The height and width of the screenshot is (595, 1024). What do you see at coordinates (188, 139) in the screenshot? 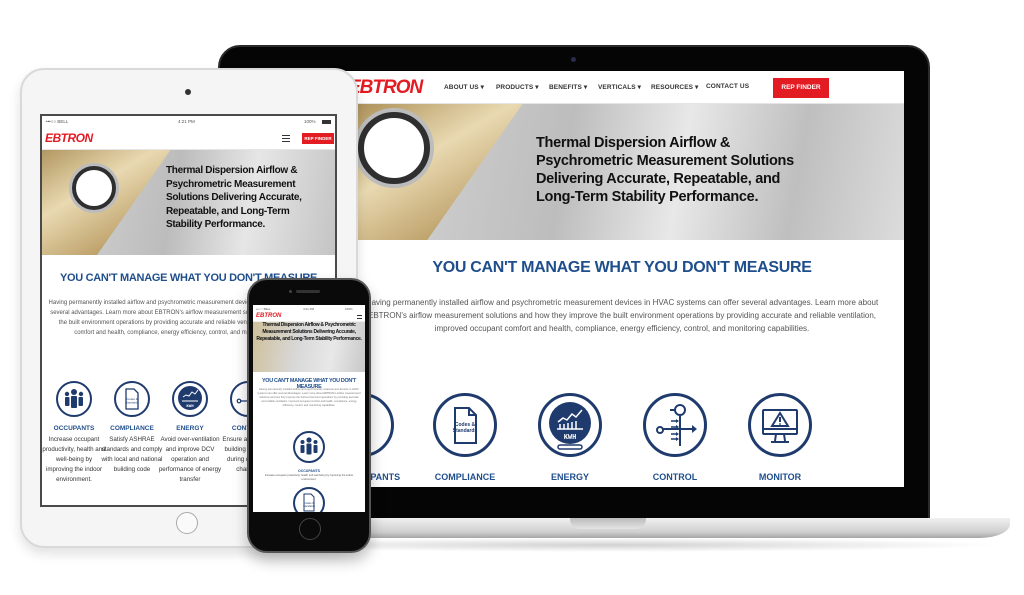
I see `site-navbar-mobile: EBTRON REP FINDER` at bounding box center [188, 139].